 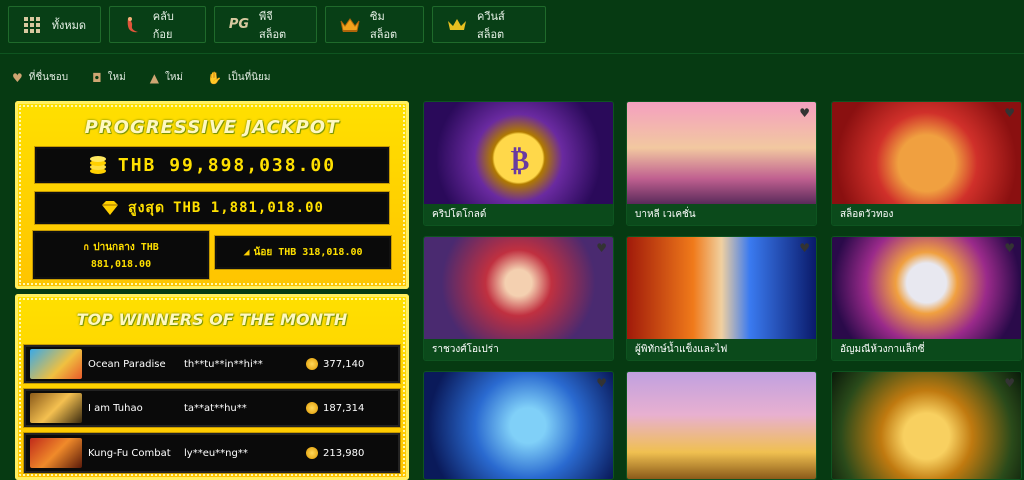 What do you see at coordinates (115, 408) in the screenshot?
I see `winner-game: I am Tuhao` at bounding box center [115, 408].